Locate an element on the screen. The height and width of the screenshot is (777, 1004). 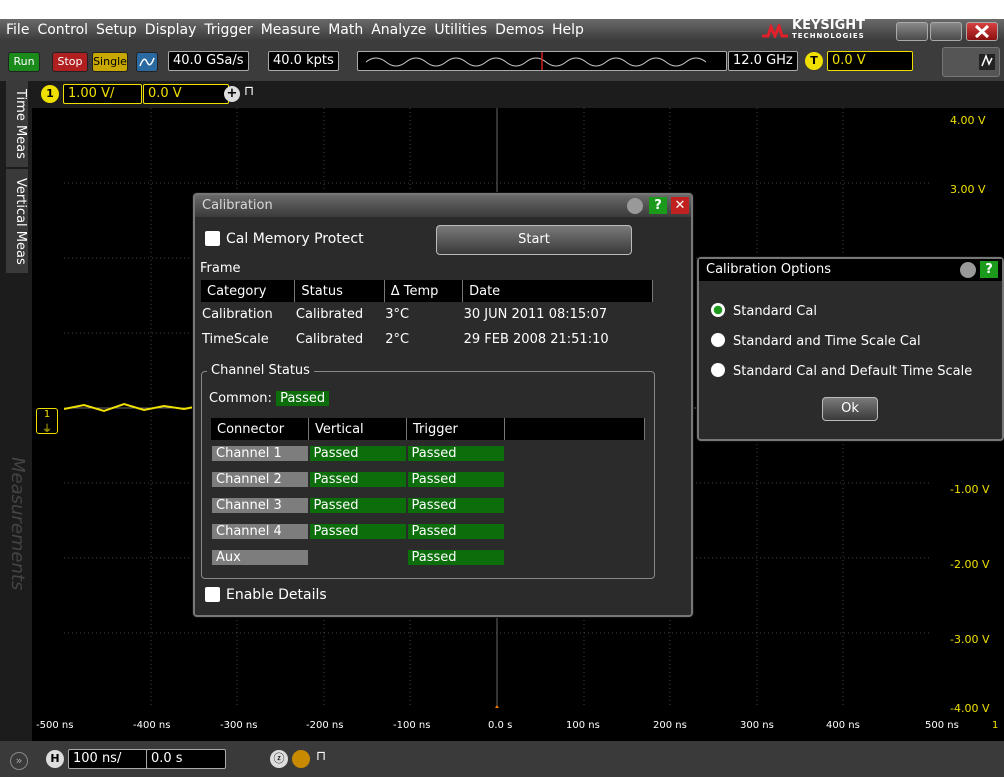
acquisition-icon is located at coordinates (301, 759).